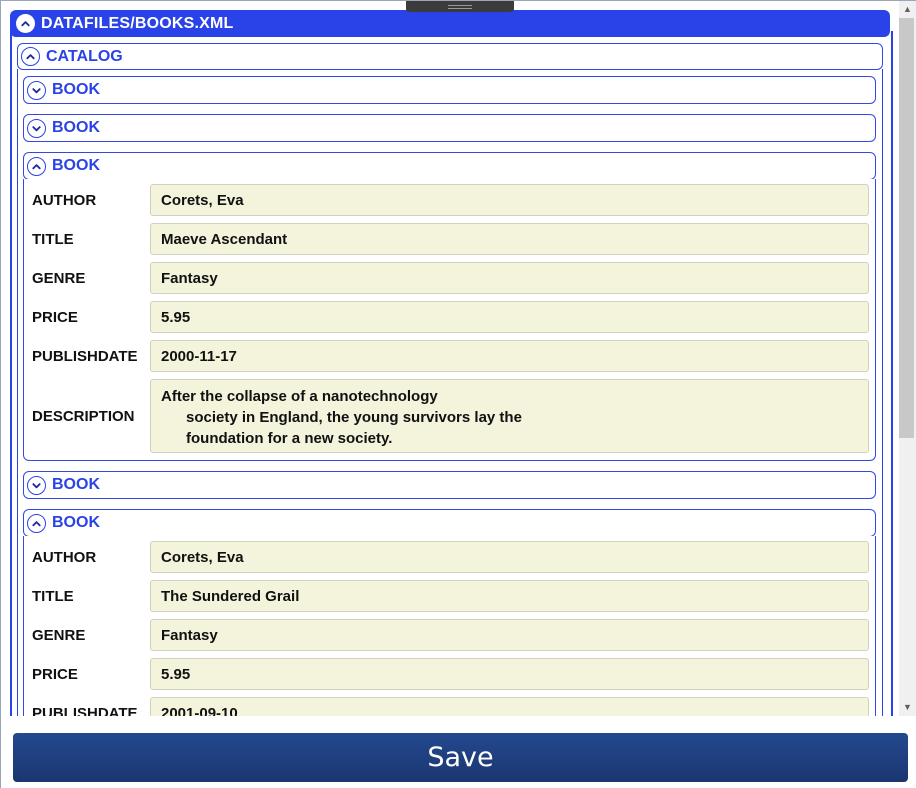 The height and width of the screenshot is (788, 916). I want to click on root-node-title: DATAFILES/BOOKS.XML, so click(137, 23).